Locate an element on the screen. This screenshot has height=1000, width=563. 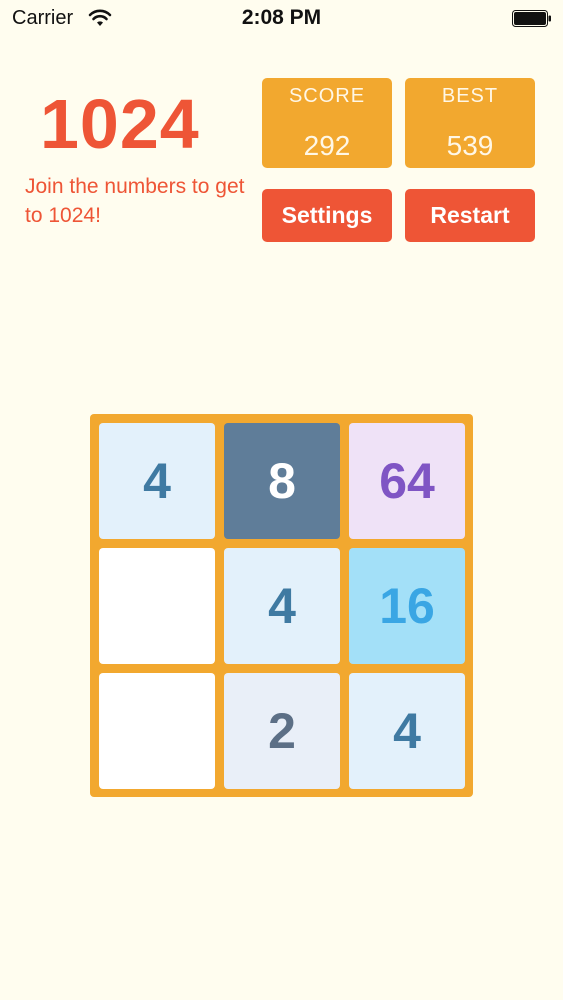
clock: 2:08 PM is located at coordinates (281, 17).